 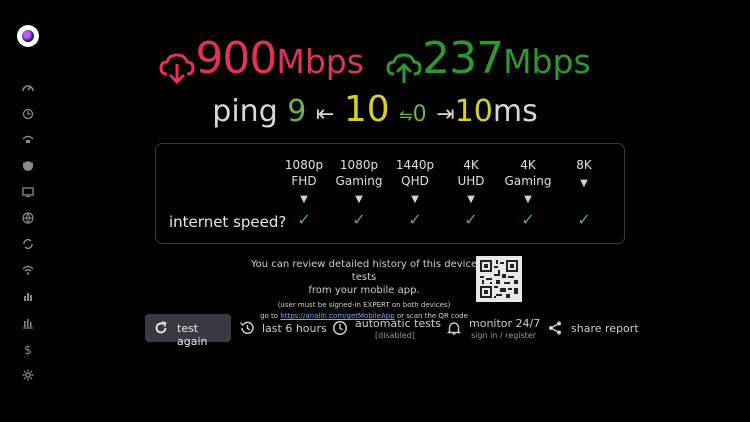 What do you see at coordinates (236, 58) in the screenshot?
I see `download-value: 900` at bounding box center [236, 58].